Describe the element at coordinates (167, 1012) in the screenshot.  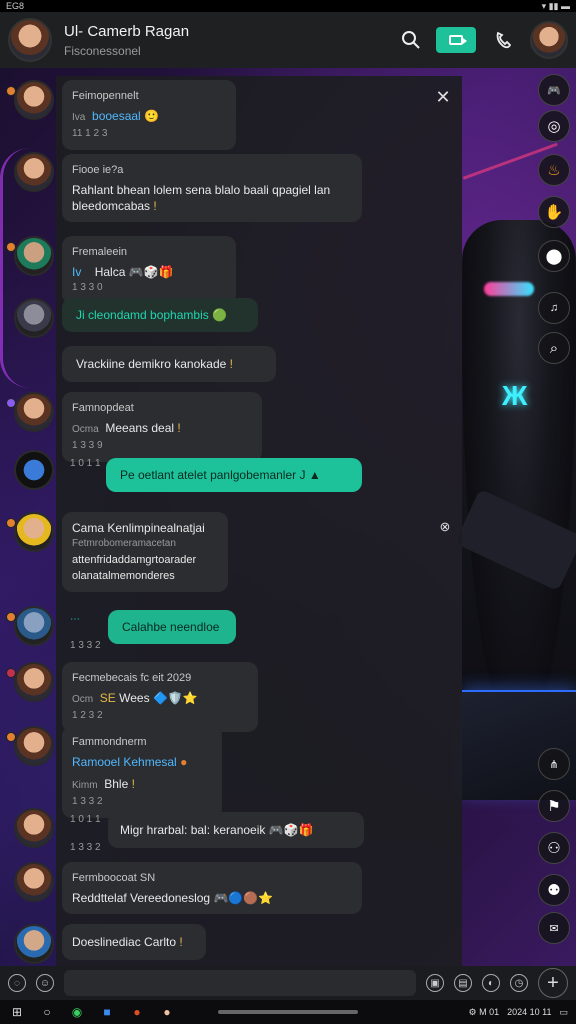
I see `profile-icon: ●` at that location.